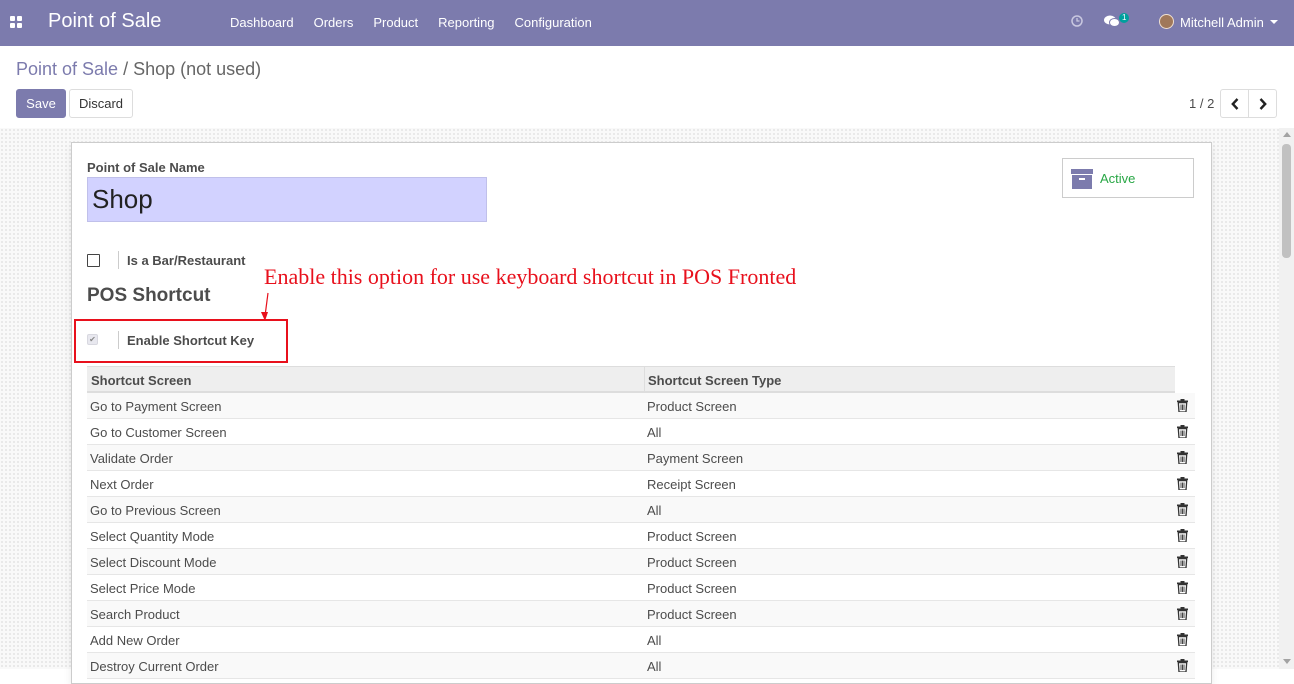 This screenshot has height=684, width=1294. What do you see at coordinates (641, 510) in the screenshot?
I see `table-row: Go to Previous Screen All` at bounding box center [641, 510].